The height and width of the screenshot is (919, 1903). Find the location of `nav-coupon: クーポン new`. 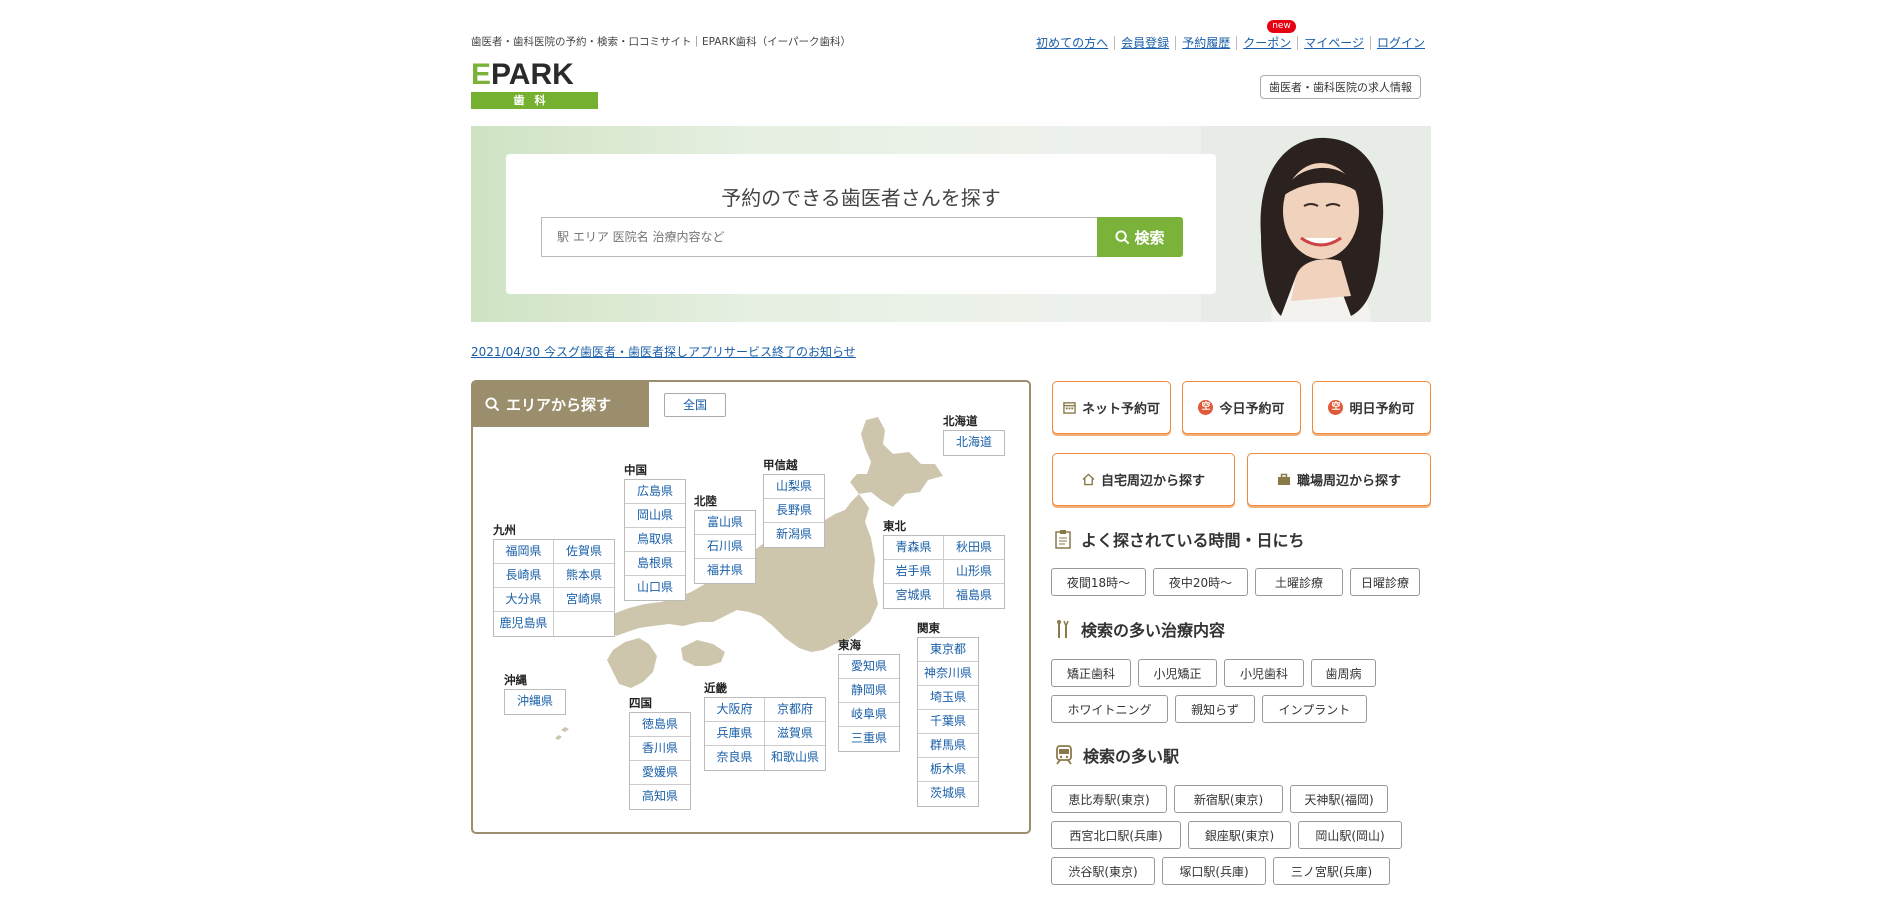

nav-coupon: クーポン new is located at coordinates (1266, 35).